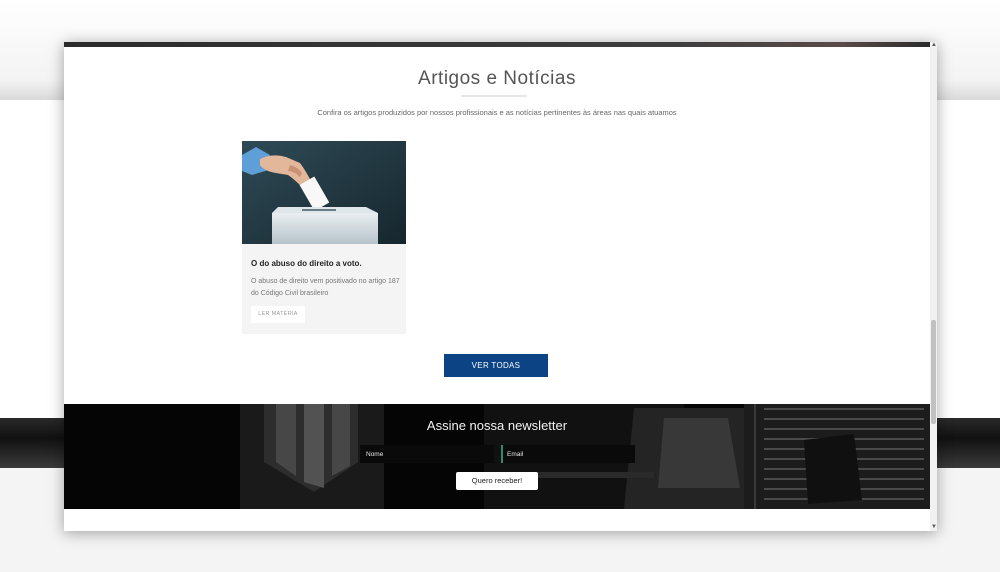 The width and height of the screenshot is (1000, 572). What do you see at coordinates (568, 454) in the screenshot?
I see `email-input` at bounding box center [568, 454].